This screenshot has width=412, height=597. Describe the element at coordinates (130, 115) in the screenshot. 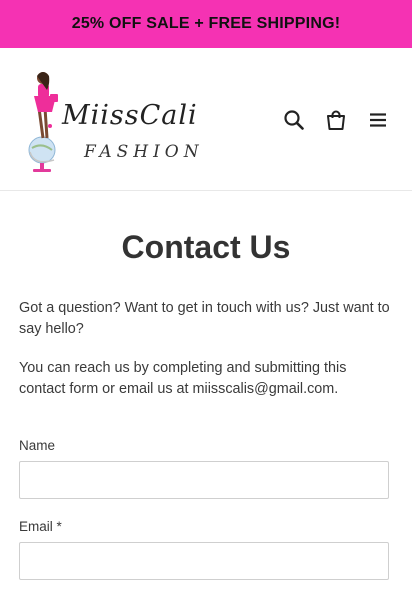

I see `logo-text-primary: MiissCali` at that location.